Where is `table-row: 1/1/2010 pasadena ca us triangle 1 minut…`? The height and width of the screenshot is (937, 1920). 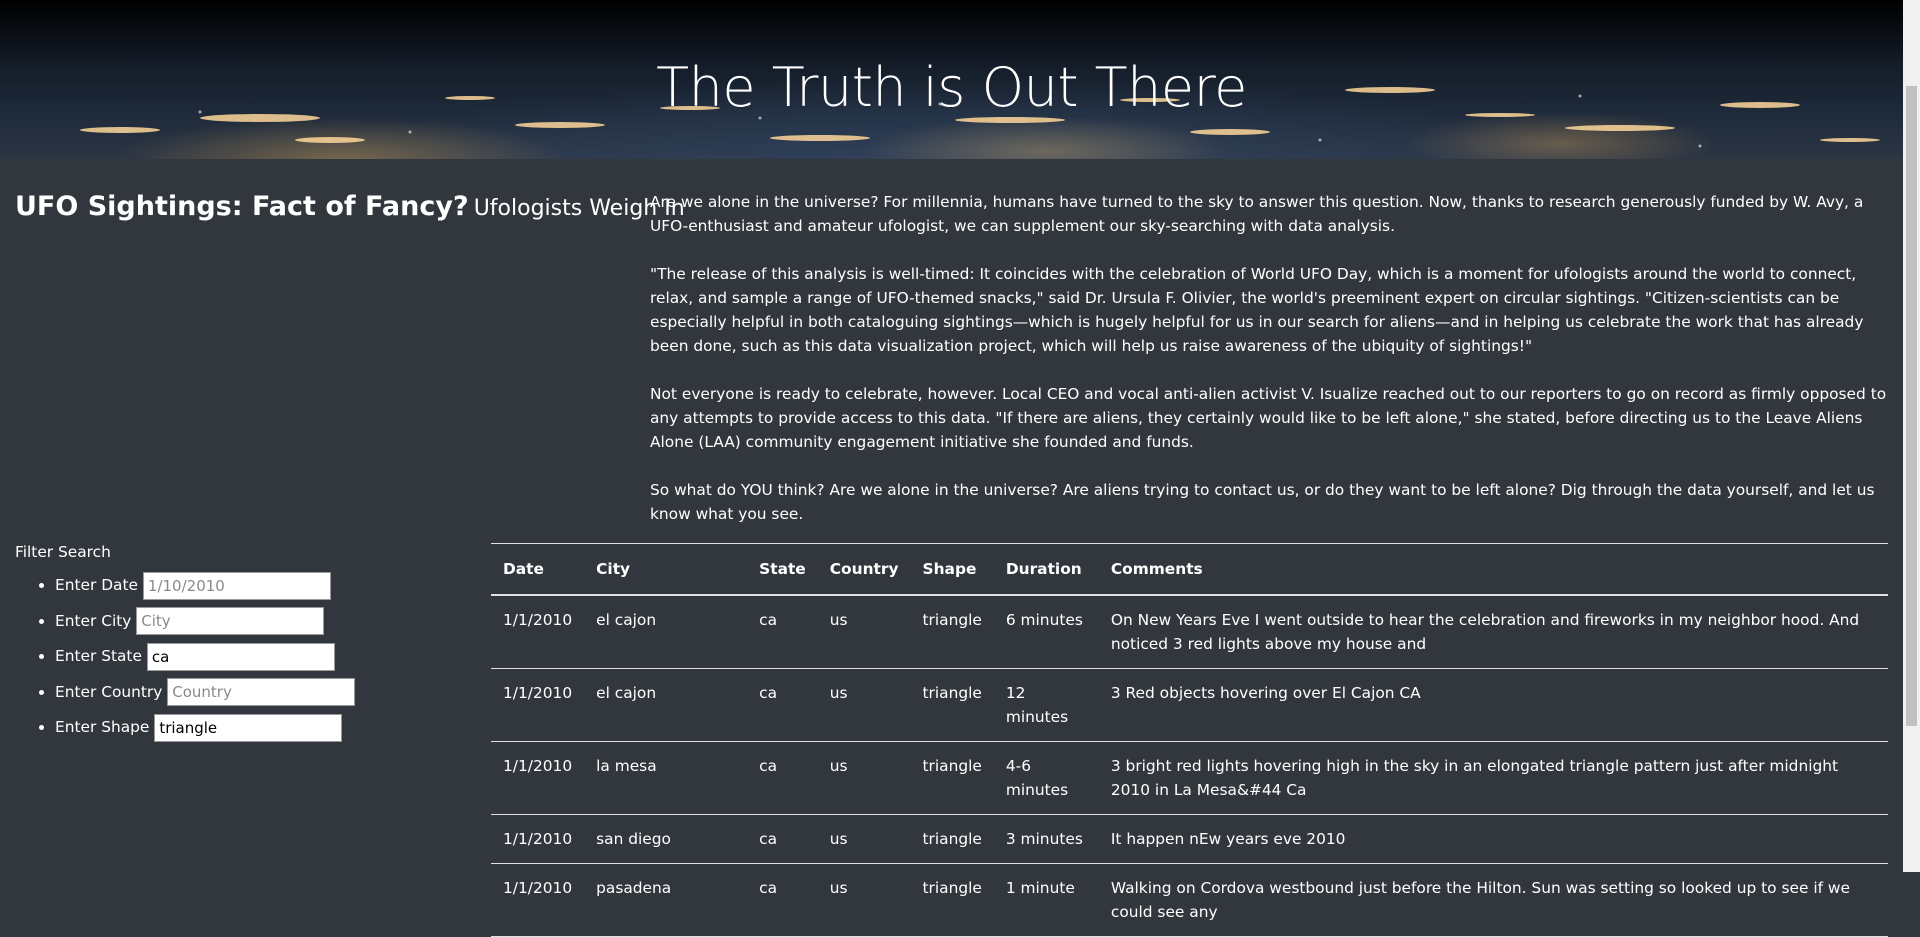
table-row: 1/1/2010 pasadena ca us triangle 1 minut… is located at coordinates (1189, 900).